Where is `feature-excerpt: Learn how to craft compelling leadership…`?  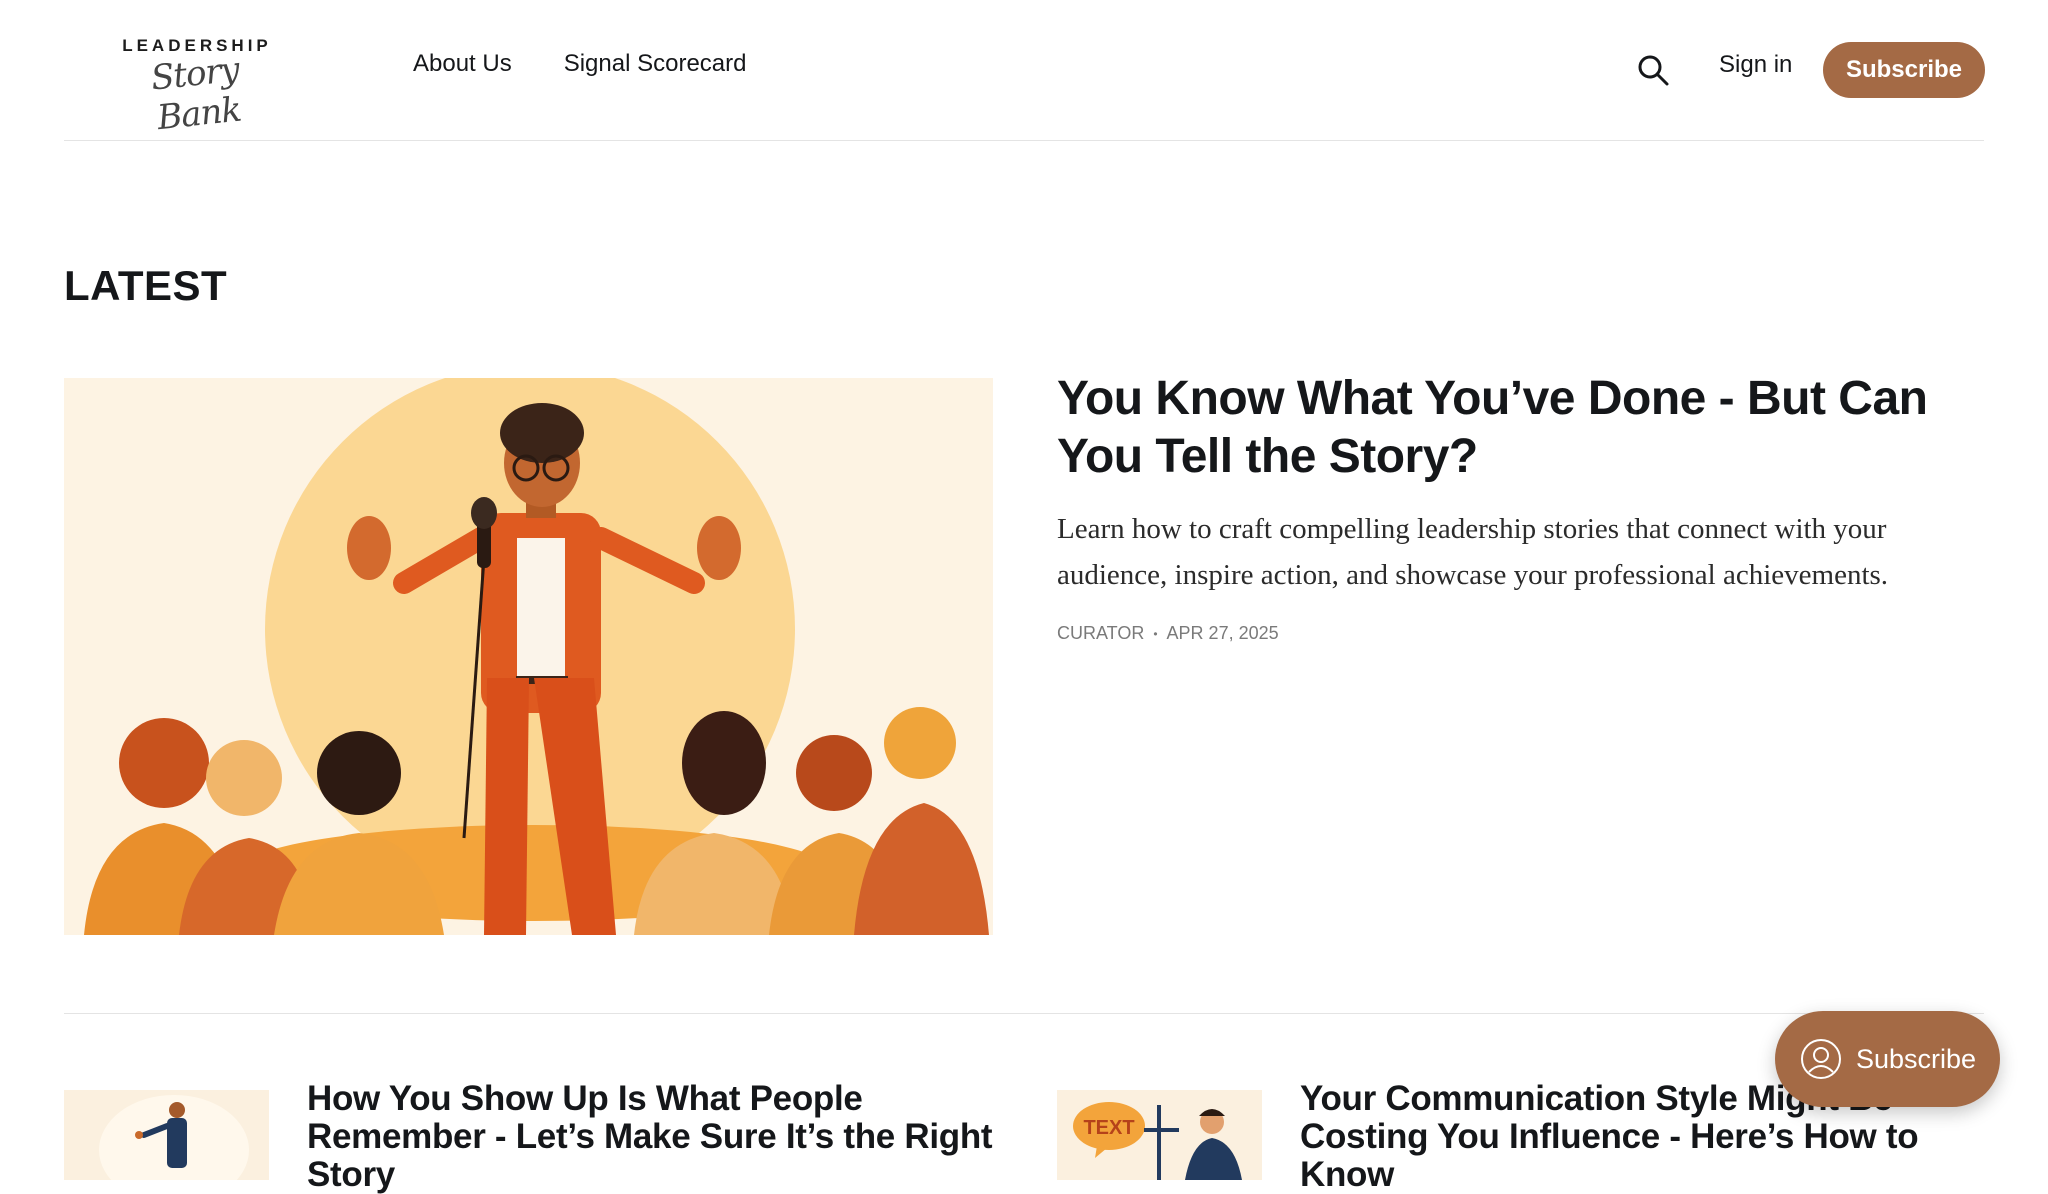
feature-excerpt: Learn how to craft compelling leadership… is located at coordinates (1473, 552).